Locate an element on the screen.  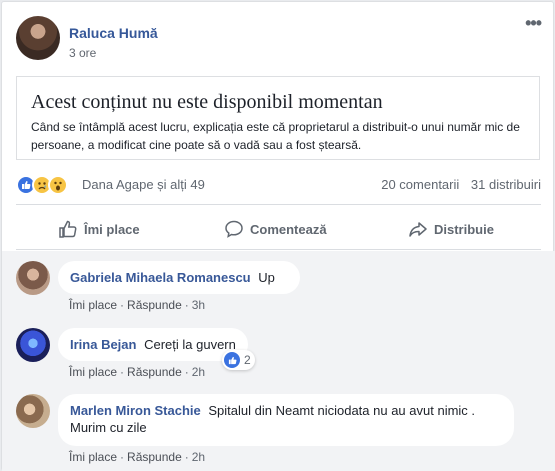
post-counts: 20 comentarii 31 distribuiri is located at coordinates (457, 184).